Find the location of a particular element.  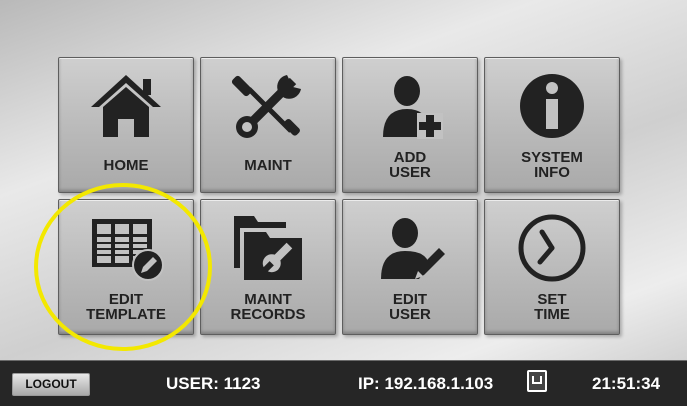

system-info-label: SYSTEM INFO is located at coordinates (552, 165).